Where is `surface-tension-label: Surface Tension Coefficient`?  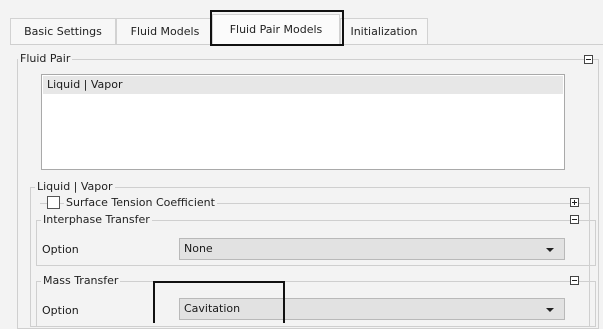 surface-tension-label: Surface Tension Coefficient is located at coordinates (140, 202).